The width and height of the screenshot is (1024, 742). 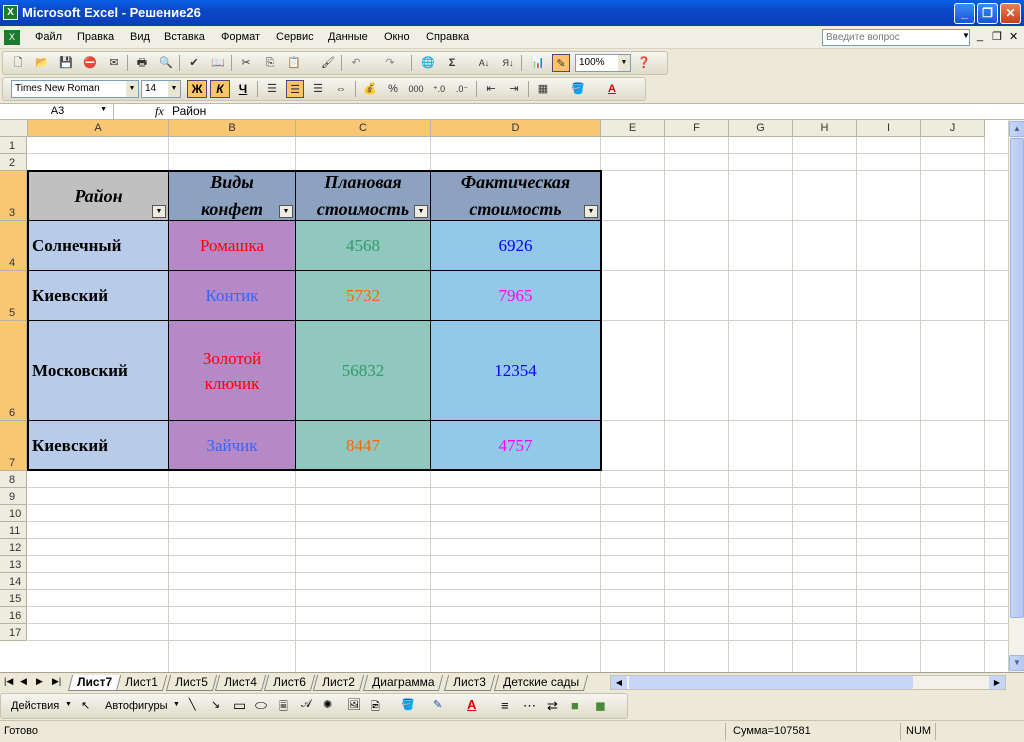 I want to click on row-header-16: 16, so click(x=13, y=615).